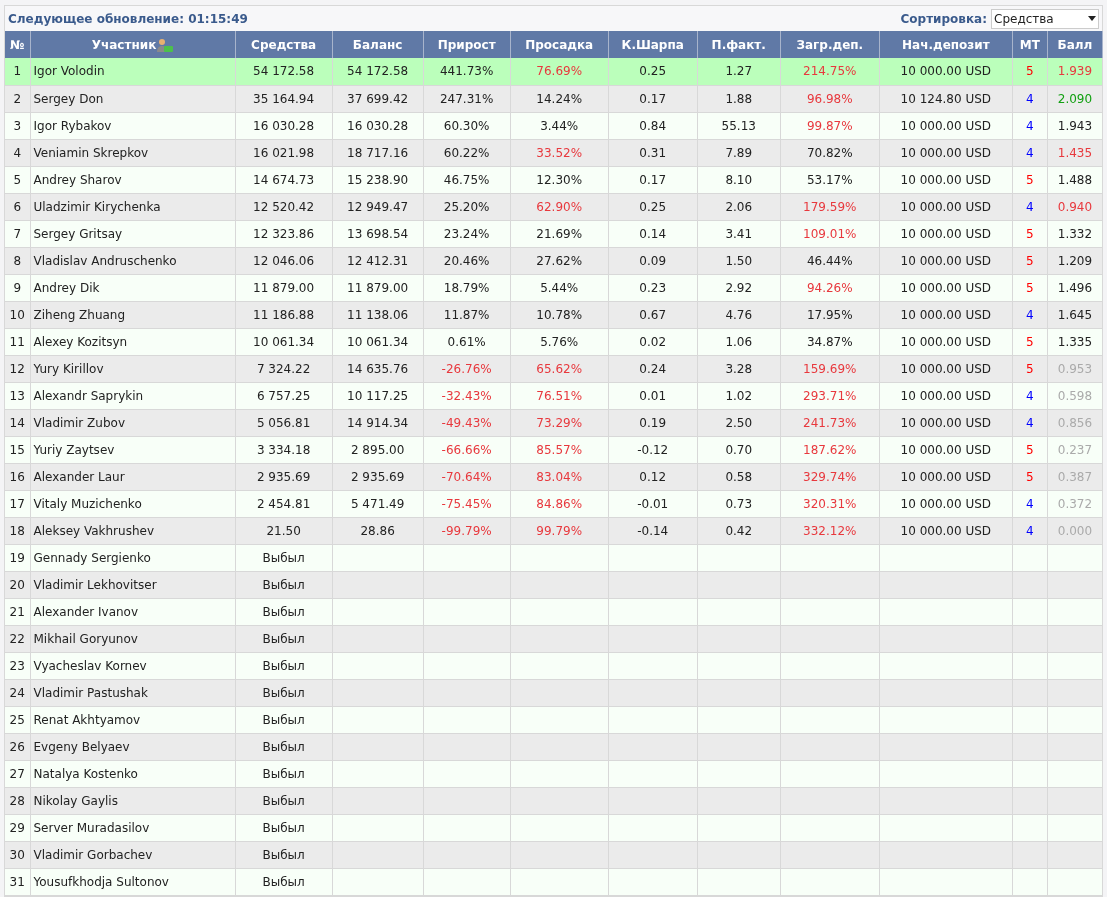 The width and height of the screenshot is (1107, 897). What do you see at coordinates (653, 125) in the screenshot?
I see `table-cell: 0.84` at bounding box center [653, 125].